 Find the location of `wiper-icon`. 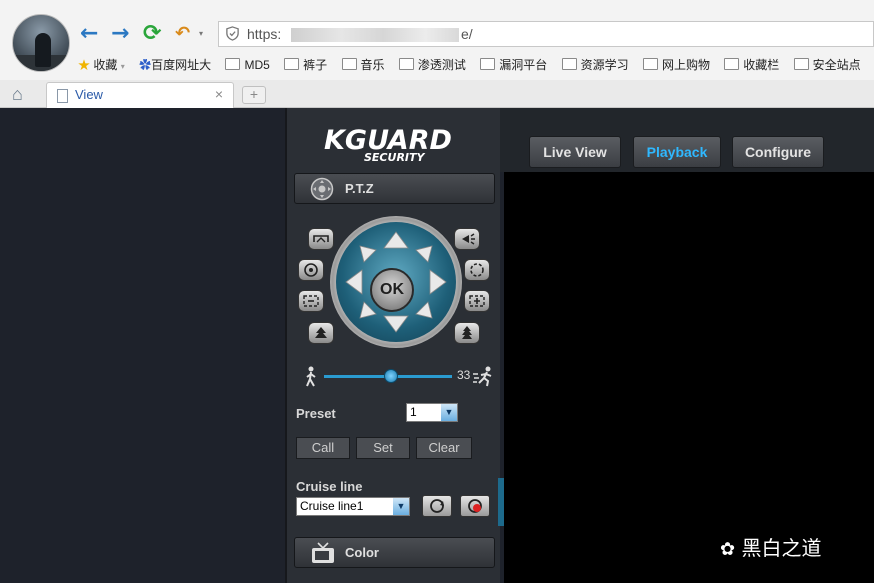

wiper-icon is located at coordinates (321, 239).